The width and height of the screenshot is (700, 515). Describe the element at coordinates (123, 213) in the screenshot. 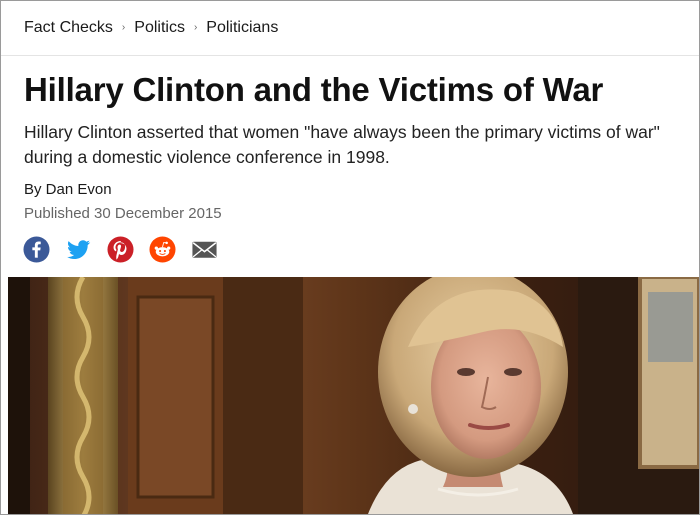

I see `publish-date: Published 30 December 2015` at that location.